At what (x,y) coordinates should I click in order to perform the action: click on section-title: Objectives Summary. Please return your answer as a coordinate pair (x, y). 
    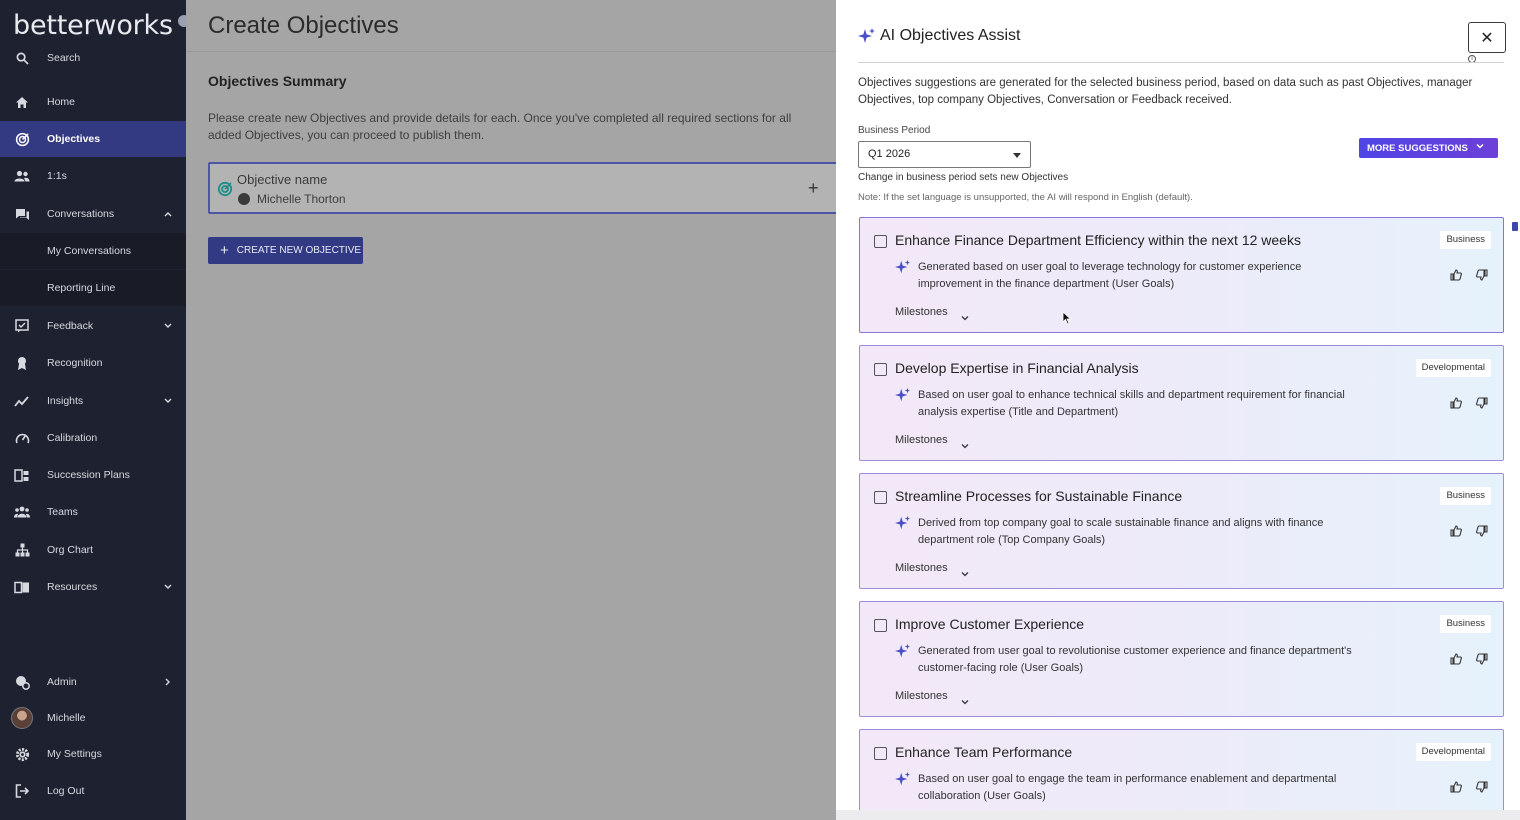
    Looking at the image, I should click on (277, 81).